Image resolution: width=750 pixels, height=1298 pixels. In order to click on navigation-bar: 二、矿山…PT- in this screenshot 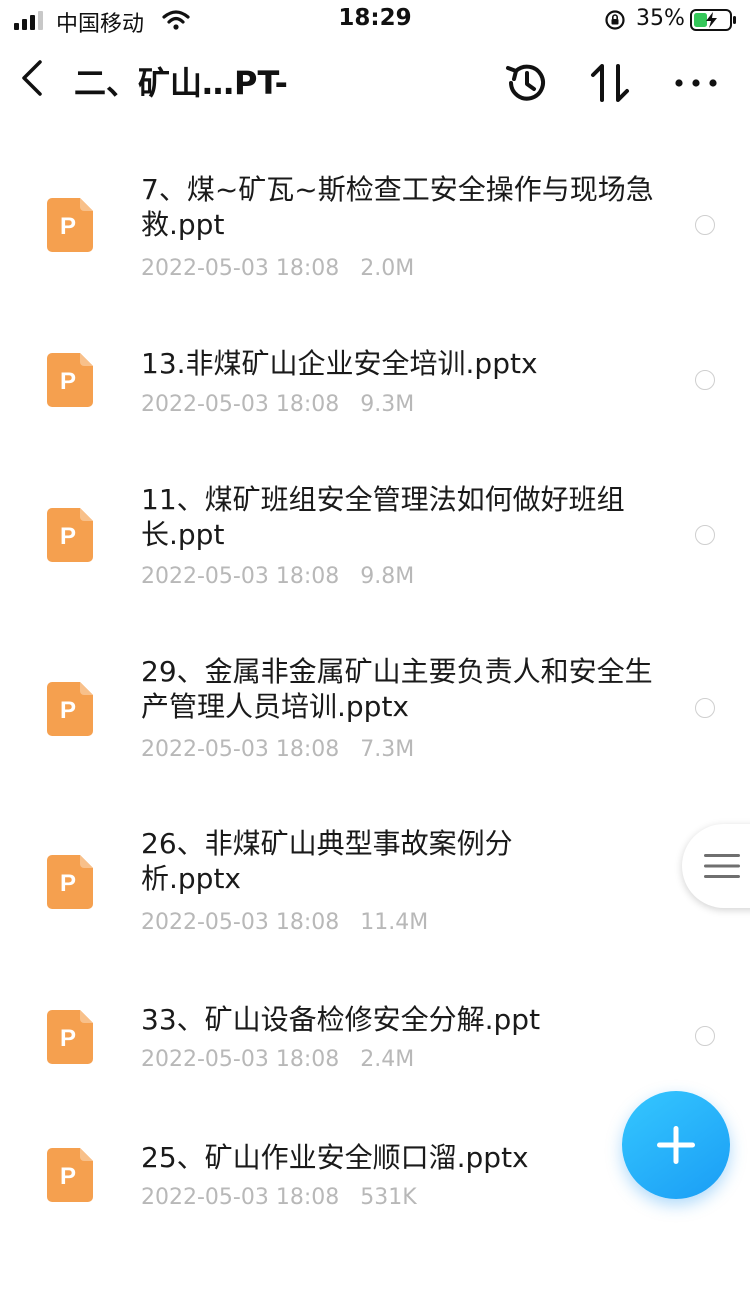, I will do `click(375, 84)`.